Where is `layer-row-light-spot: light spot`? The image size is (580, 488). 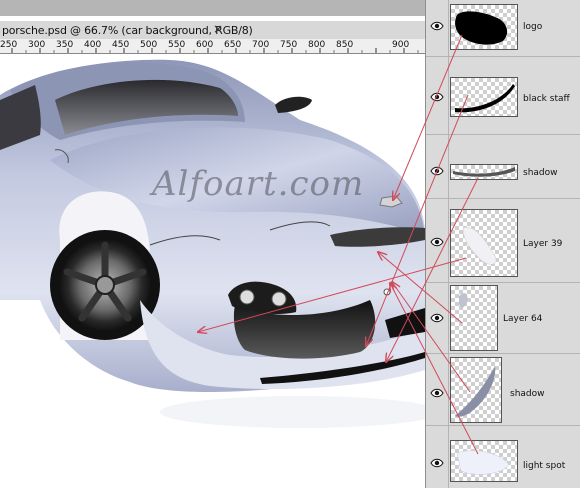
layer-row-light-spot: light spot is located at coordinates (503, 457).